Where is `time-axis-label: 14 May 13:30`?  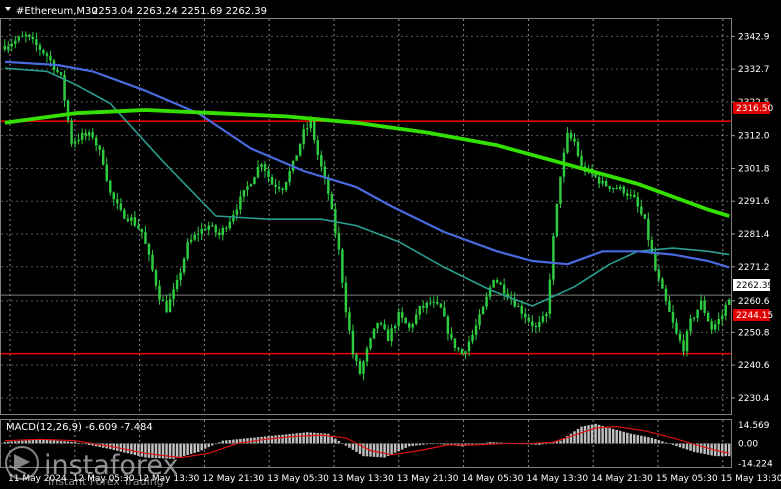
time-axis-label: 14 May 13:30 is located at coordinates (557, 479).